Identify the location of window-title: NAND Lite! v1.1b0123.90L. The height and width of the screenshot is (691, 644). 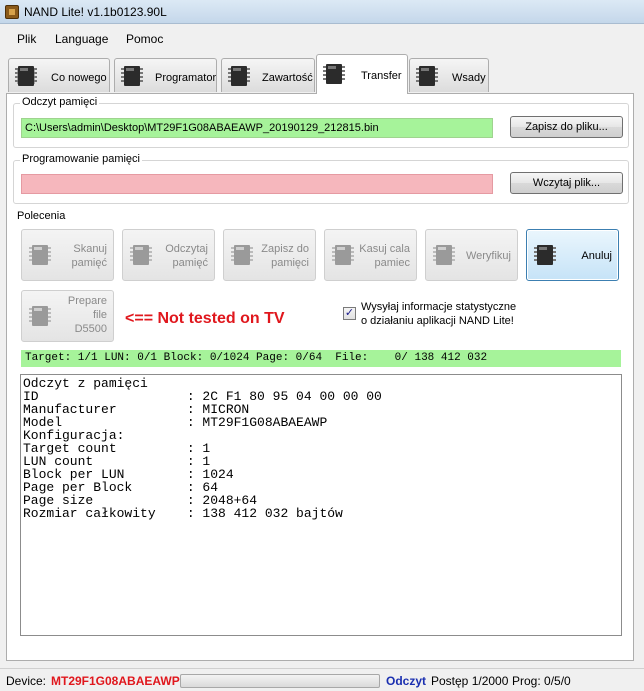
(95, 12).